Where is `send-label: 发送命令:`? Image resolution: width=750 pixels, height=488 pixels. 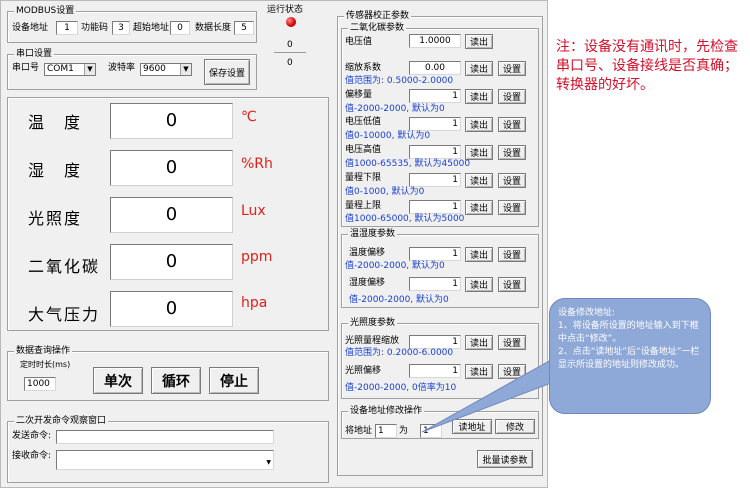
send-label: 发送命令: is located at coordinates (32, 436).